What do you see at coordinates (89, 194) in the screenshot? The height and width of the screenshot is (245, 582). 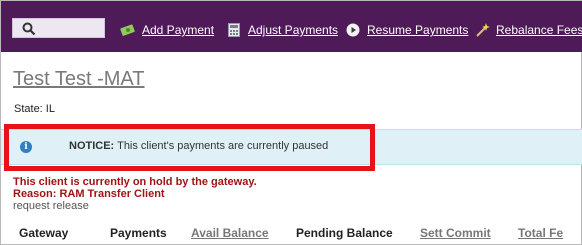 I see `hold-reason: Reason: RAM Transfer Client` at bounding box center [89, 194].